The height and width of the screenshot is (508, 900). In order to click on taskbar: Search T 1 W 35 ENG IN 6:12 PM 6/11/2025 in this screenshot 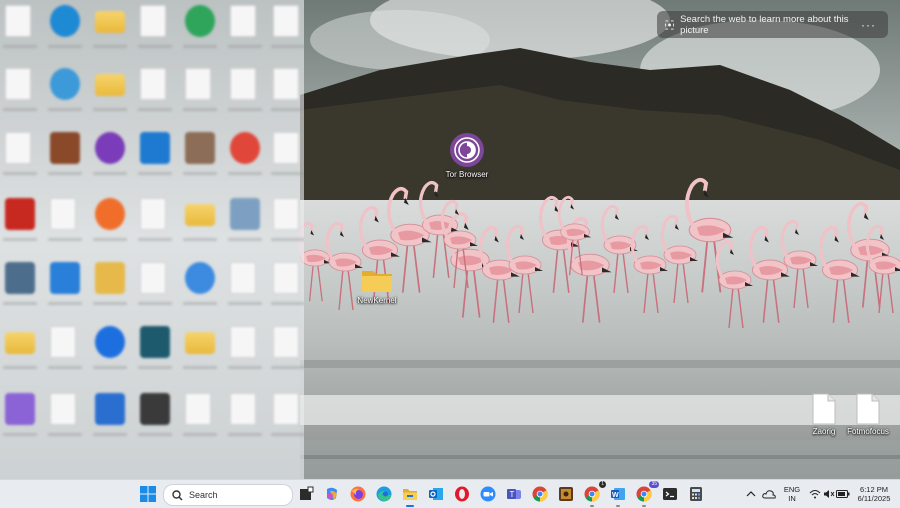, I will do `click(450, 493)`.